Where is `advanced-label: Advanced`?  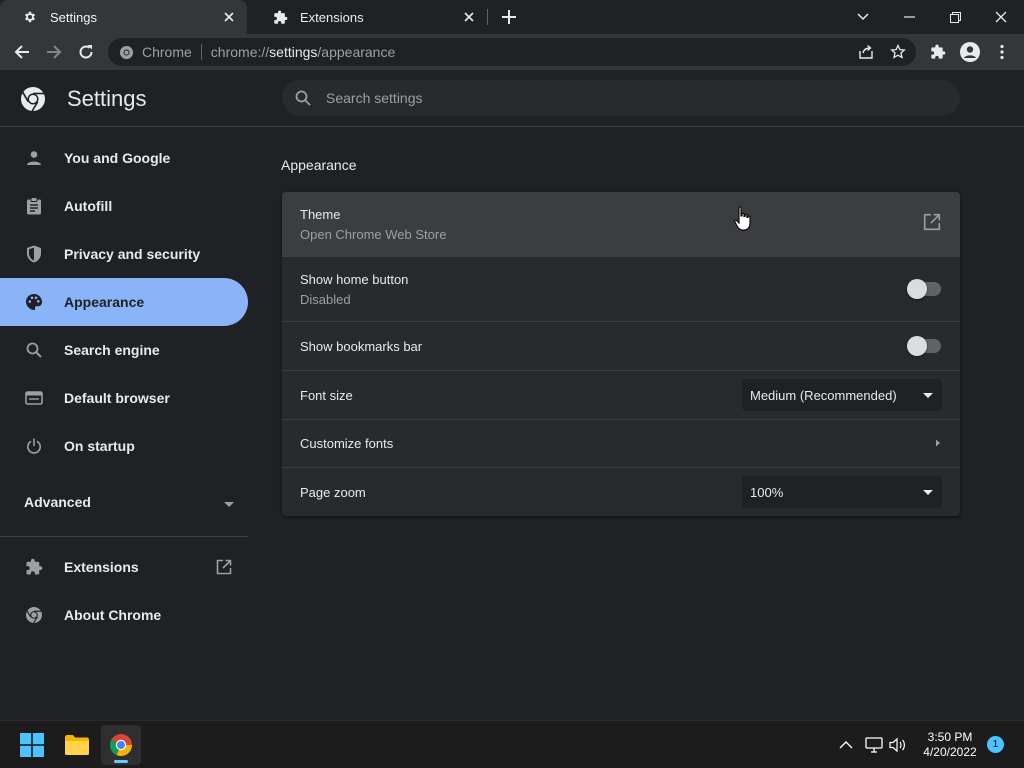 advanced-label: Advanced is located at coordinates (57, 502).